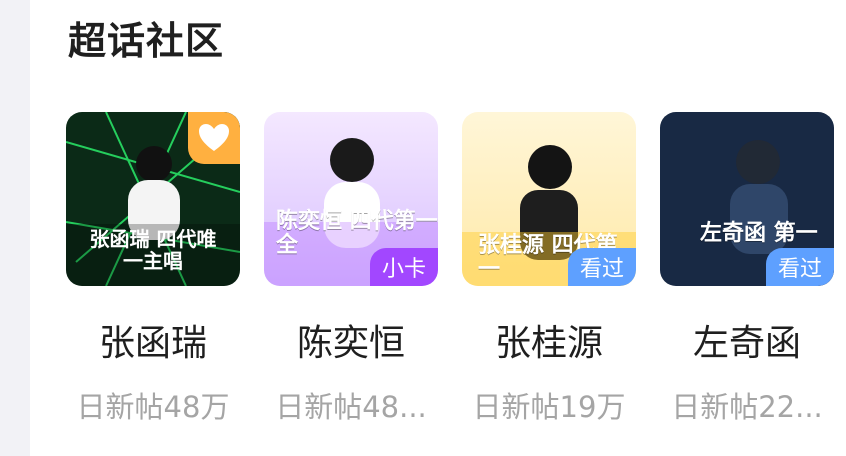  I want to click on daily-posts-stat: 日新帖19万, so click(549, 407).